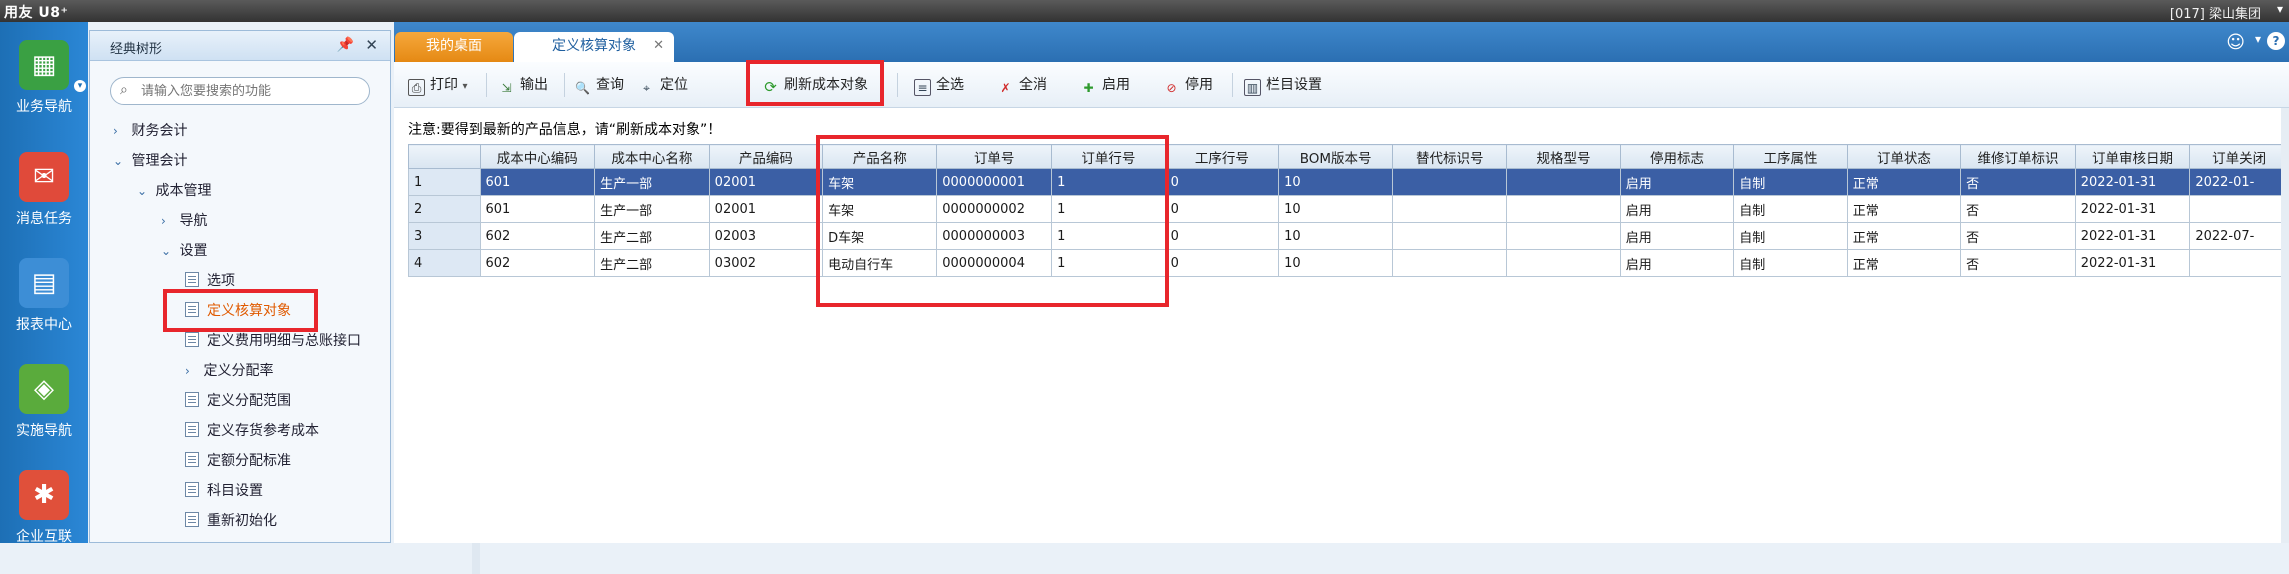 Image resolution: width=2289 pixels, height=574 pixels. Describe the element at coordinates (150, 160) in the screenshot. I see `tree-node-management-accounting: ⌄ 管理会计` at that location.